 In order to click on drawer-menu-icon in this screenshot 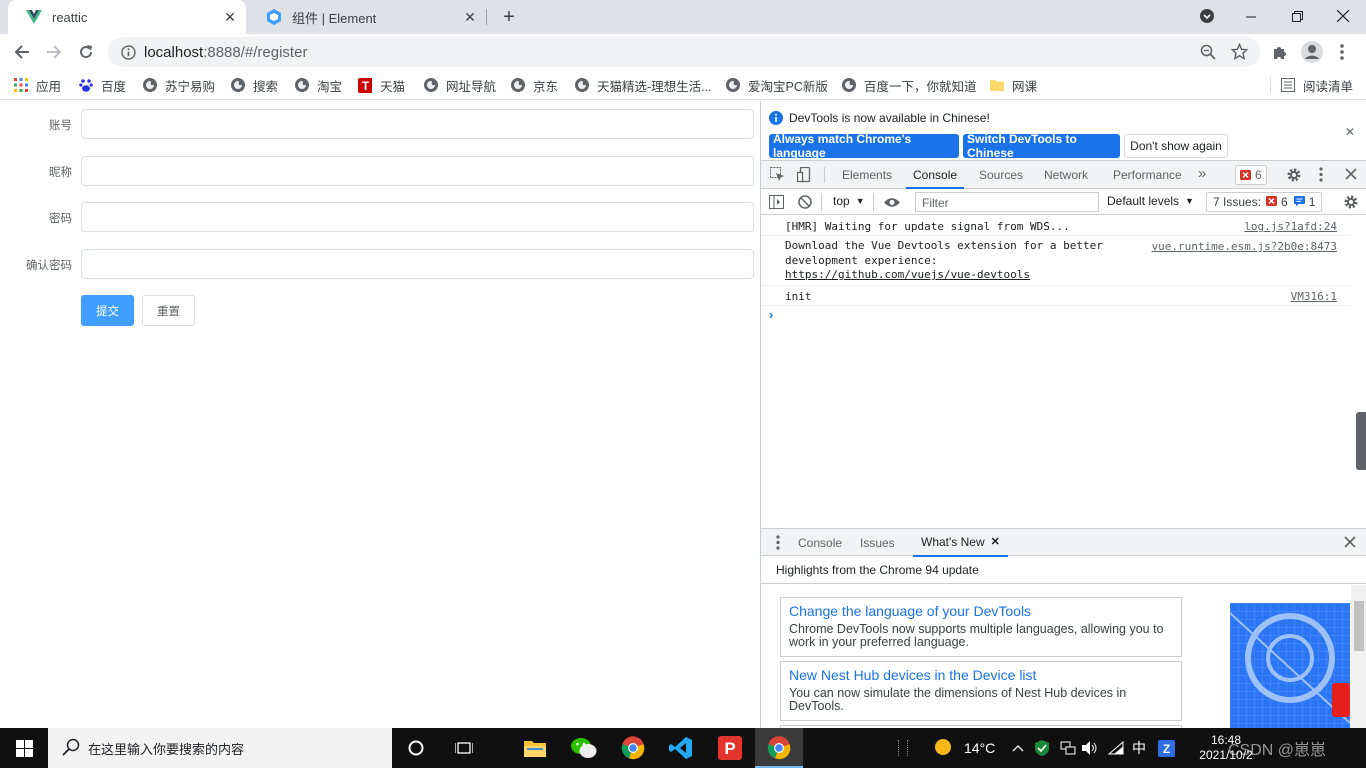, I will do `click(778, 544)`.